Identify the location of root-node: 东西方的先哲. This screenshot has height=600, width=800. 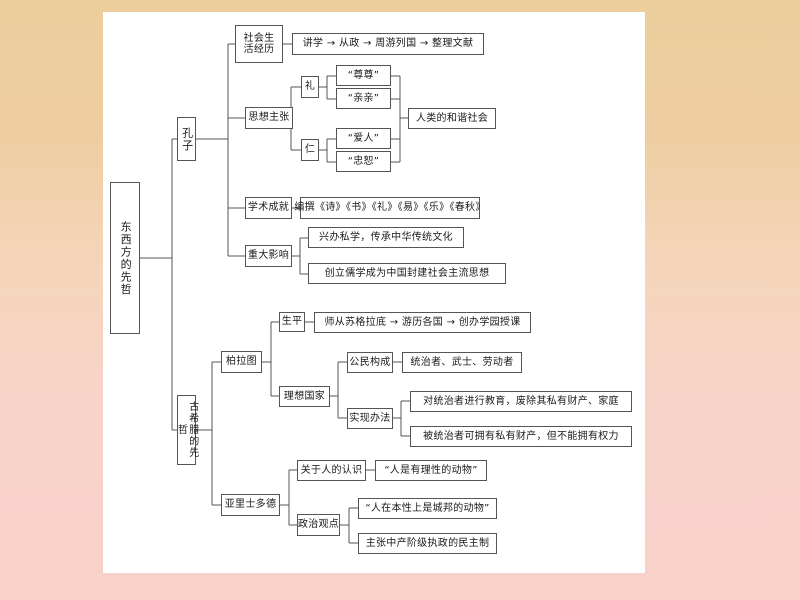
(125, 258).